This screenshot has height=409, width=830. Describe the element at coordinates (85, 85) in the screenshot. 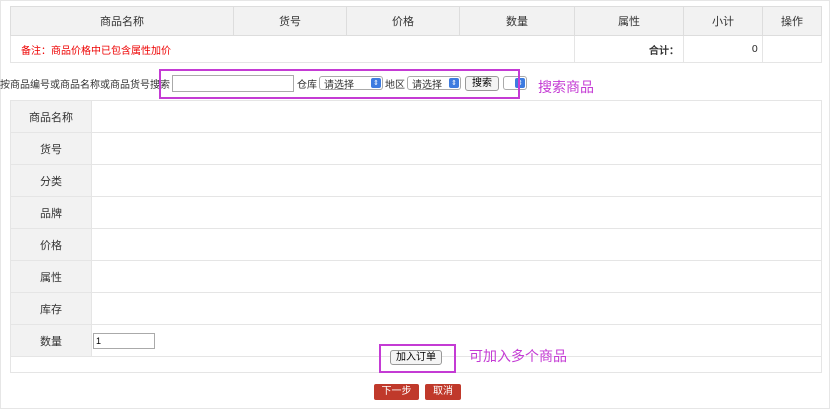

I see `search-label: 按商品编号或商品名称或商品货号搜索` at that location.